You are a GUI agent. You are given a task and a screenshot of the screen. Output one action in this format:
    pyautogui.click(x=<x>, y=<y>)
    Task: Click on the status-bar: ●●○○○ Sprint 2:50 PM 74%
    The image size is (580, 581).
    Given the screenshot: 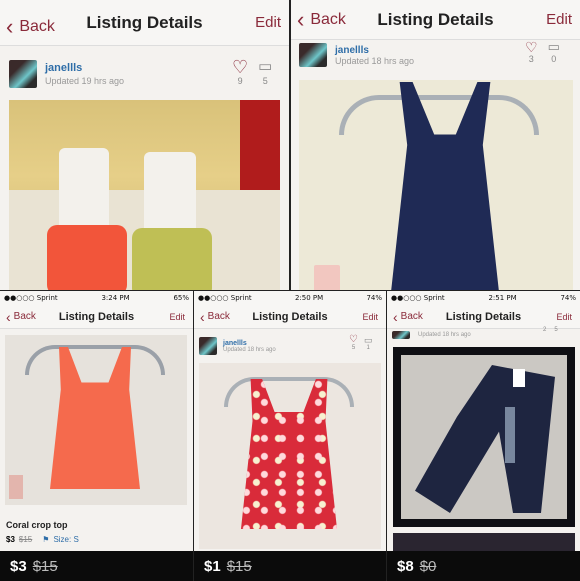 What is the action you would take?
    pyautogui.click(x=290, y=298)
    